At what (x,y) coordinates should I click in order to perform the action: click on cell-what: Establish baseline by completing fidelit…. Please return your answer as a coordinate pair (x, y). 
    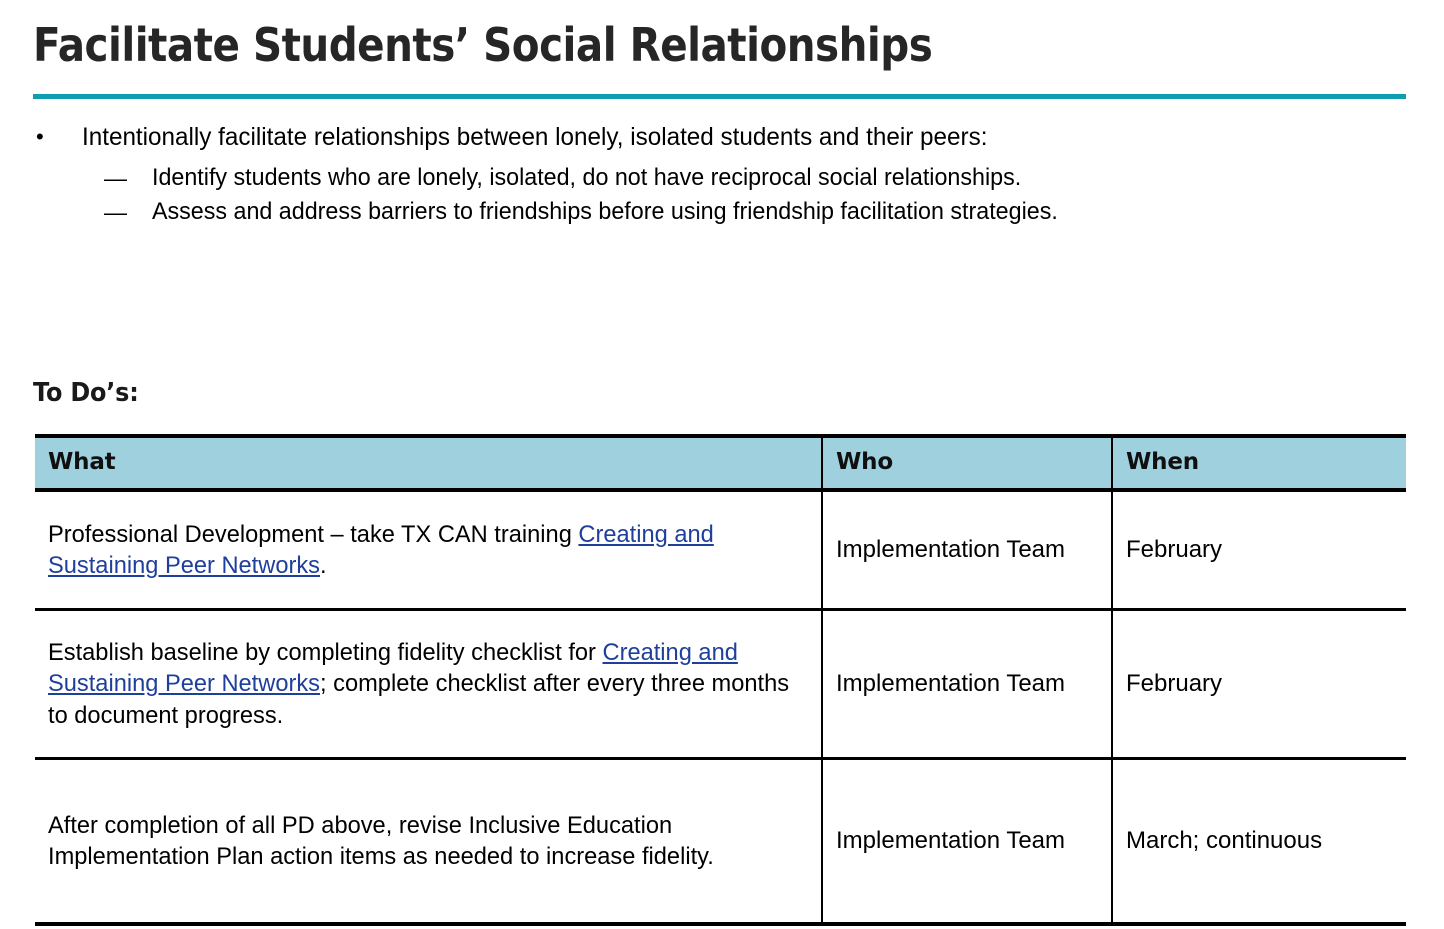
    Looking at the image, I should click on (428, 684).